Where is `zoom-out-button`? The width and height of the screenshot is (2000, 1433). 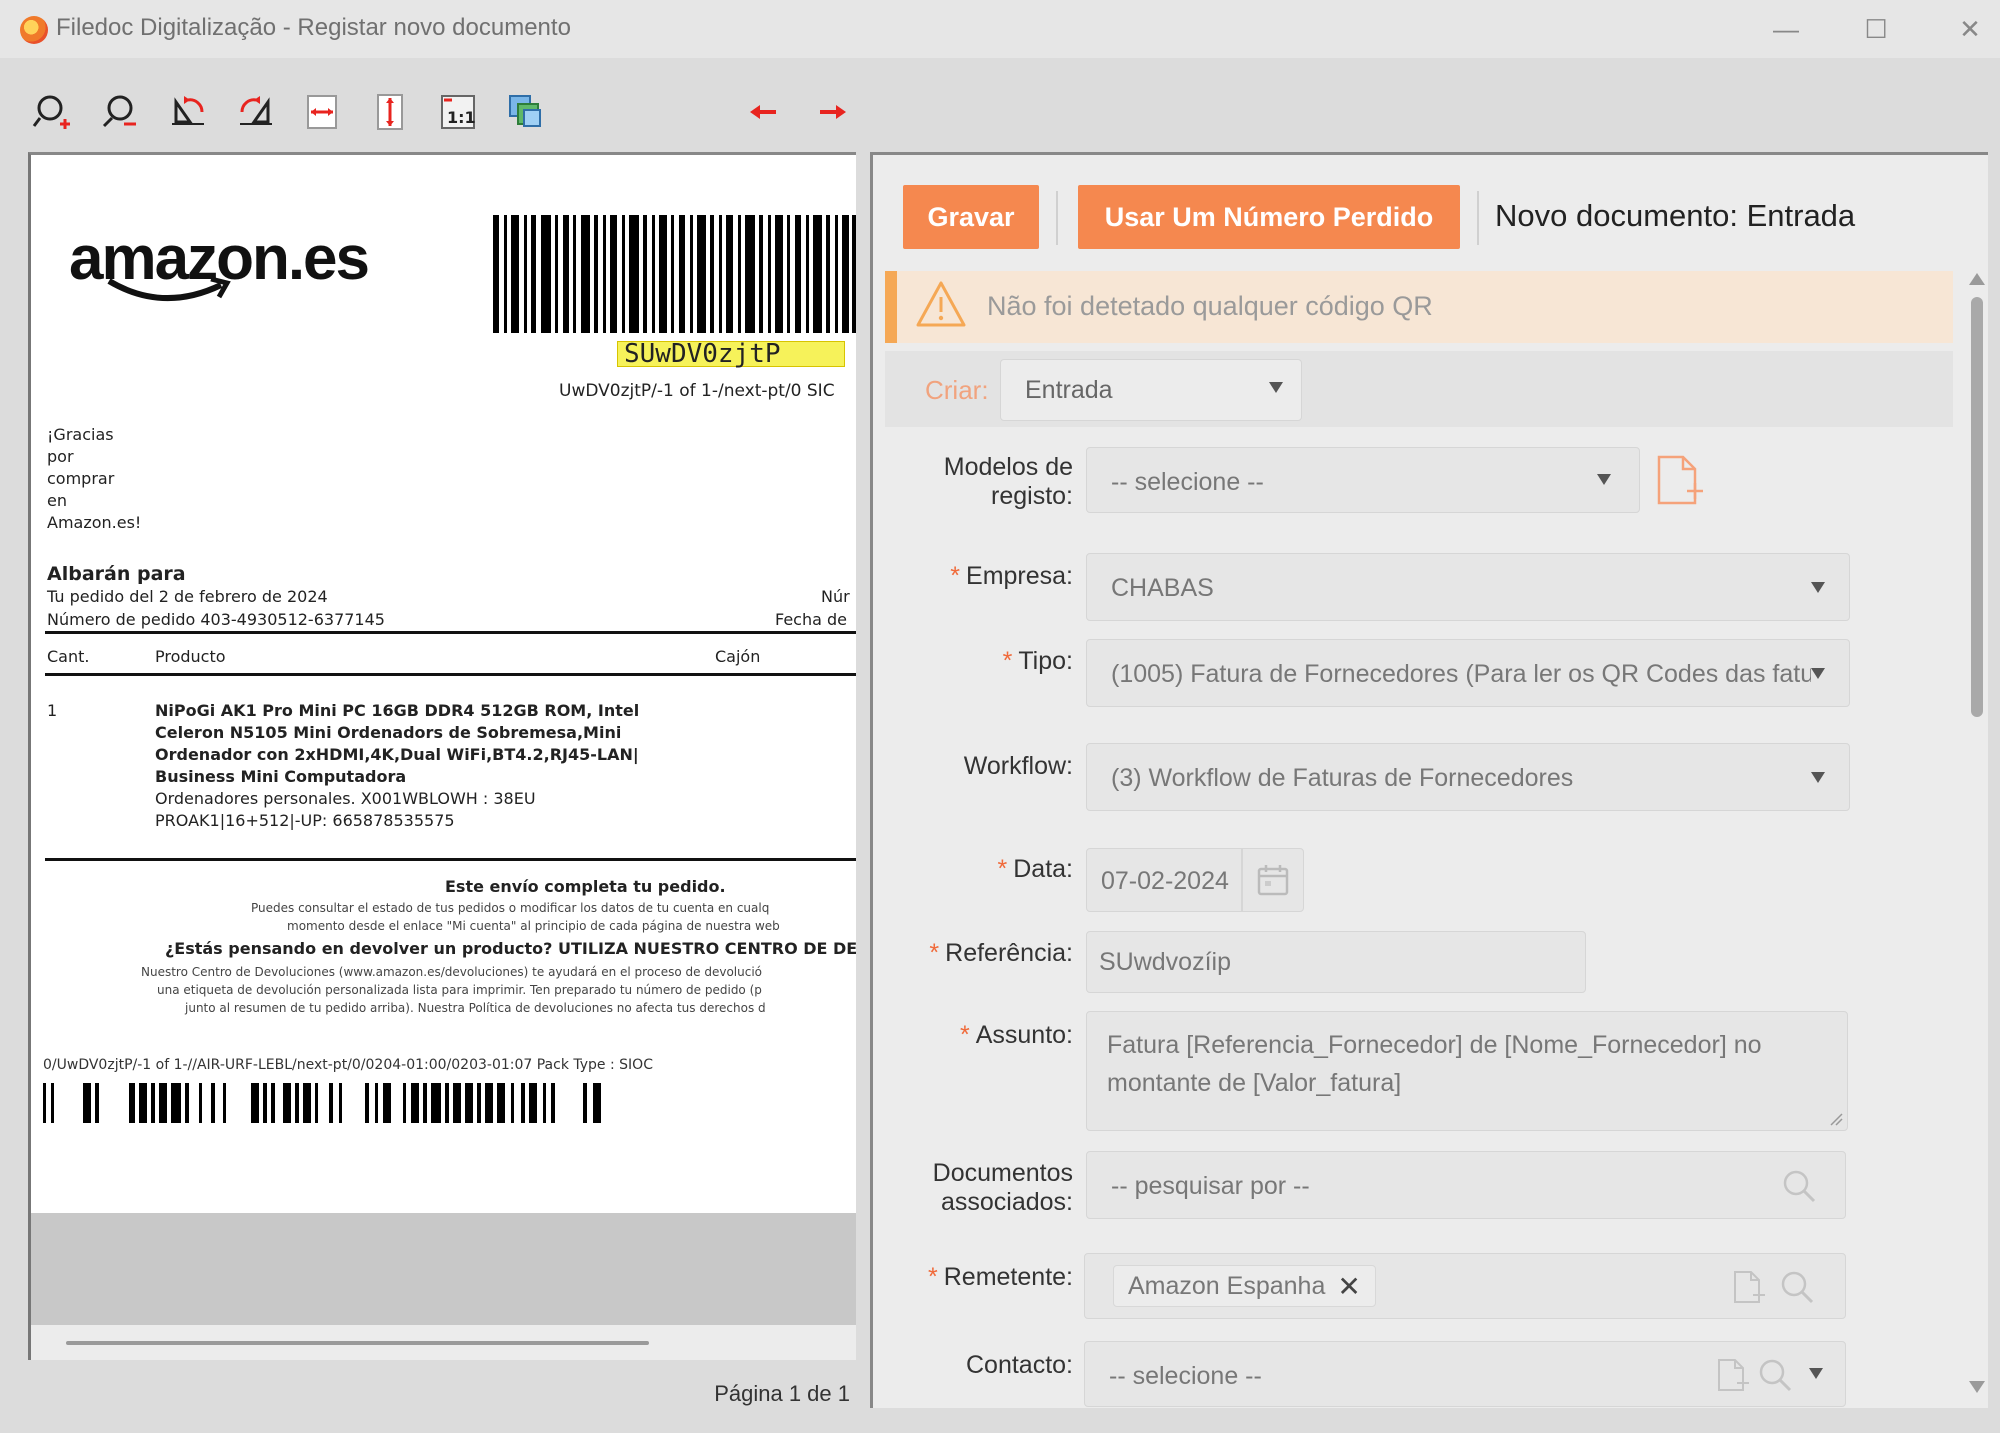 zoom-out-button is located at coordinates (120, 112).